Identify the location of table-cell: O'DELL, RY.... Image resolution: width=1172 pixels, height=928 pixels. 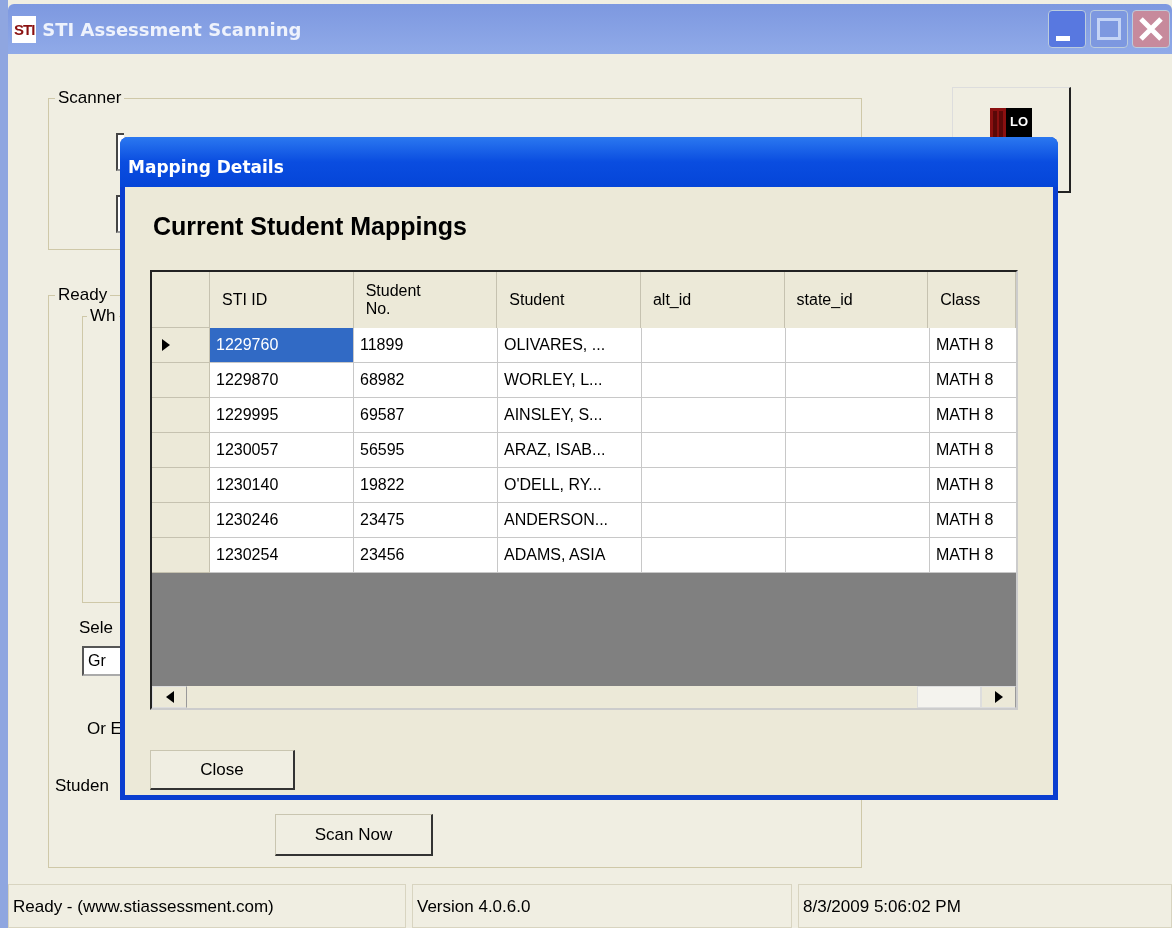
(570, 485).